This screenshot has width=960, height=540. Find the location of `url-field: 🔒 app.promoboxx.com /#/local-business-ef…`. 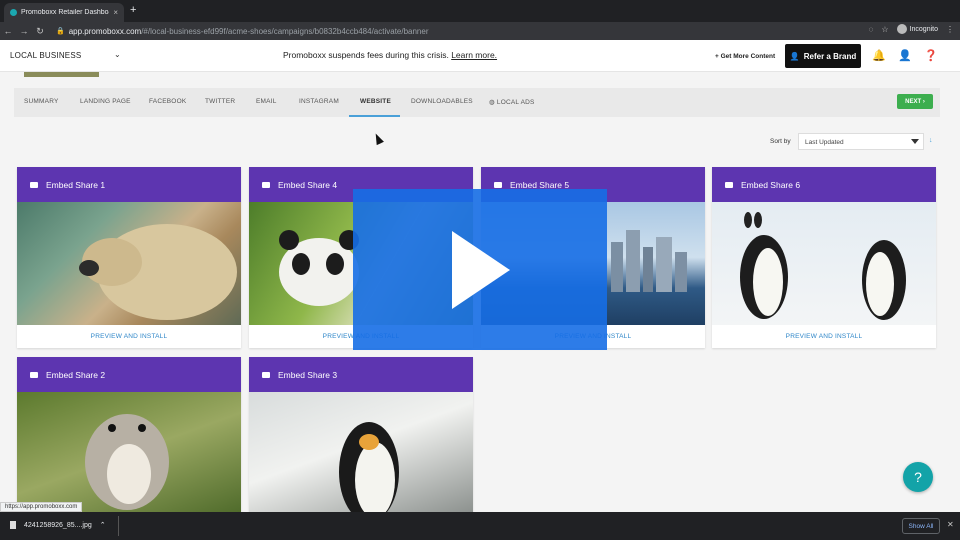

url-field: 🔒 app.promoboxx.com /#/local-business-ef… is located at coordinates (461, 31).